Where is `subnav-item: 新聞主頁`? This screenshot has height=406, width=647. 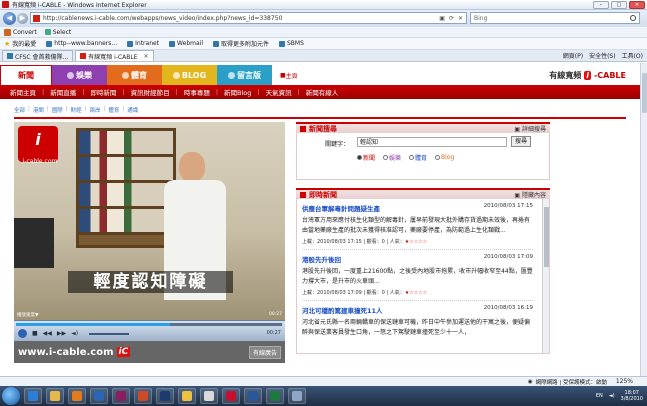
subnav-item: 新聞主頁 is located at coordinates (23, 92).